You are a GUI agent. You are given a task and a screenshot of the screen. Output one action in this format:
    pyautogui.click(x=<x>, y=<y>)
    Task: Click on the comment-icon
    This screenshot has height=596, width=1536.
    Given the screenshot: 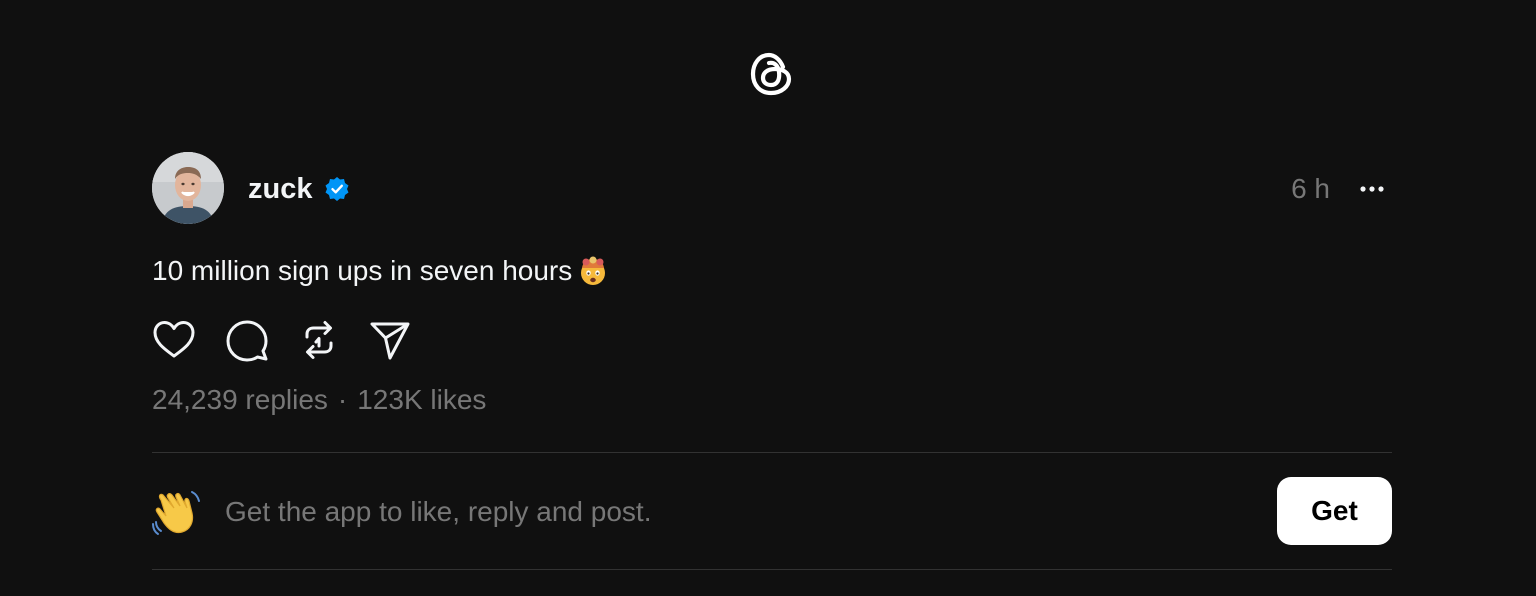 What is the action you would take?
    pyautogui.click(x=247, y=340)
    